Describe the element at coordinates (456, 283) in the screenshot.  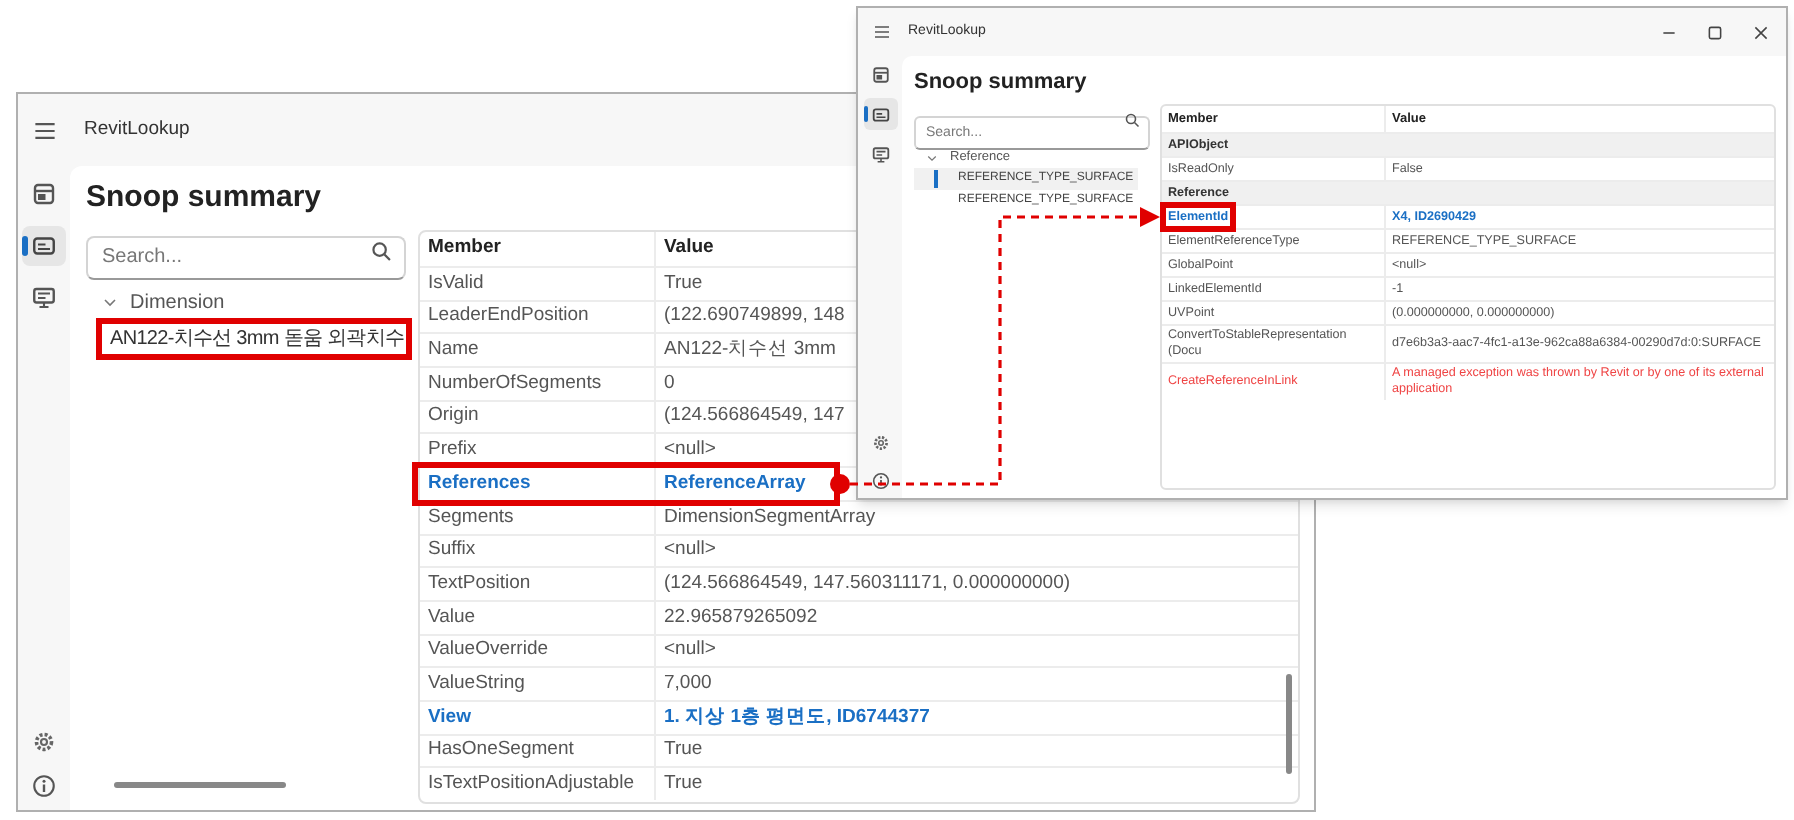
I see `table-cell: IsValid` at that location.